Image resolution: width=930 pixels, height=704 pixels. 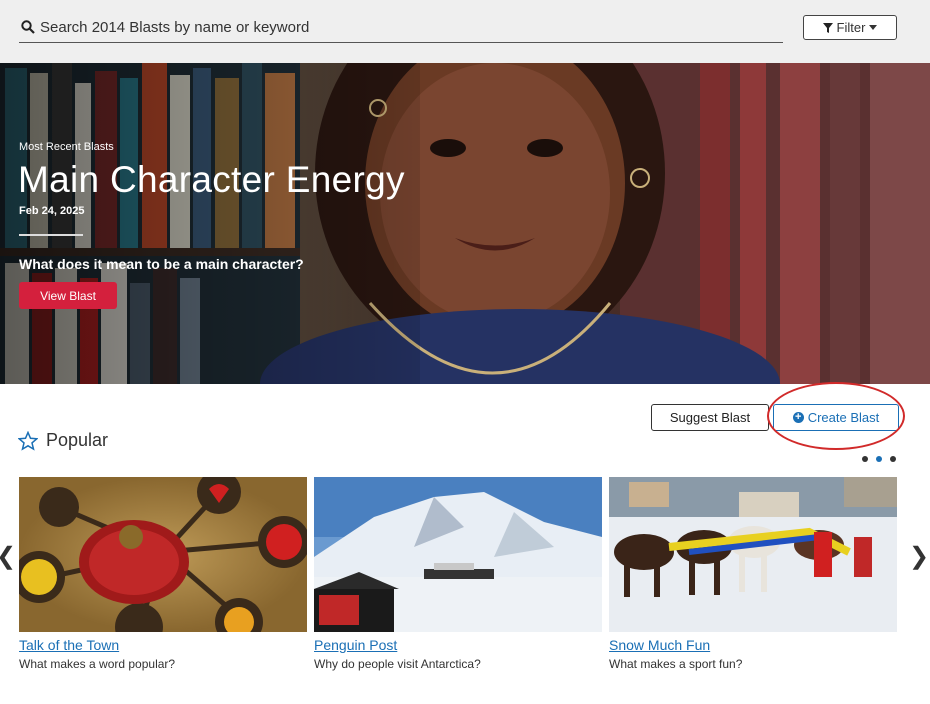 What do you see at coordinates (710, 417) in the screenshot?
I see `suggest-blast-button: Suggest Blast` at bounding box center [710, 417].